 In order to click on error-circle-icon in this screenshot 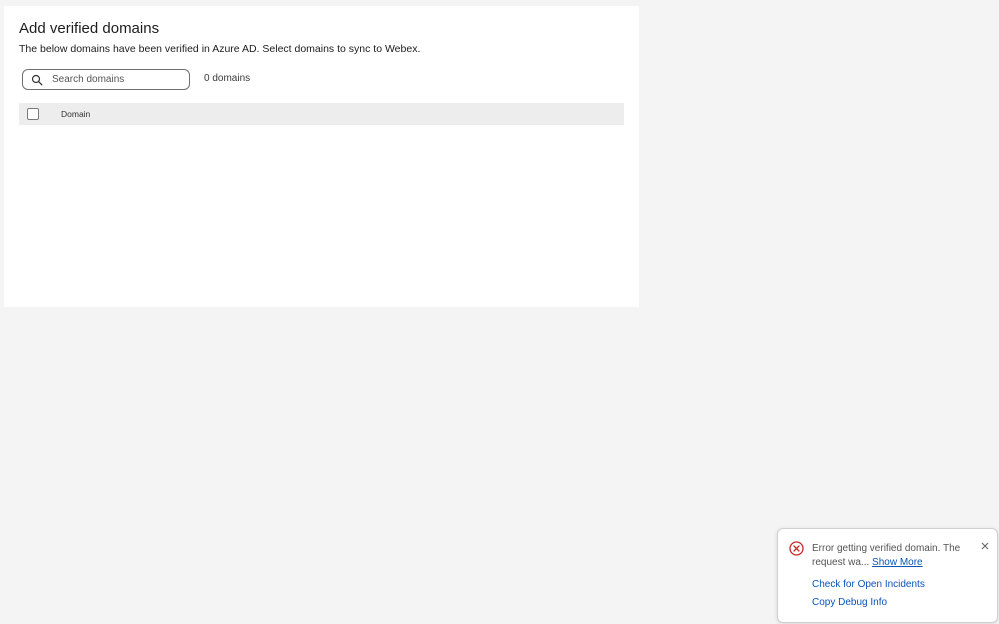, I will do `click(796, 548)`.